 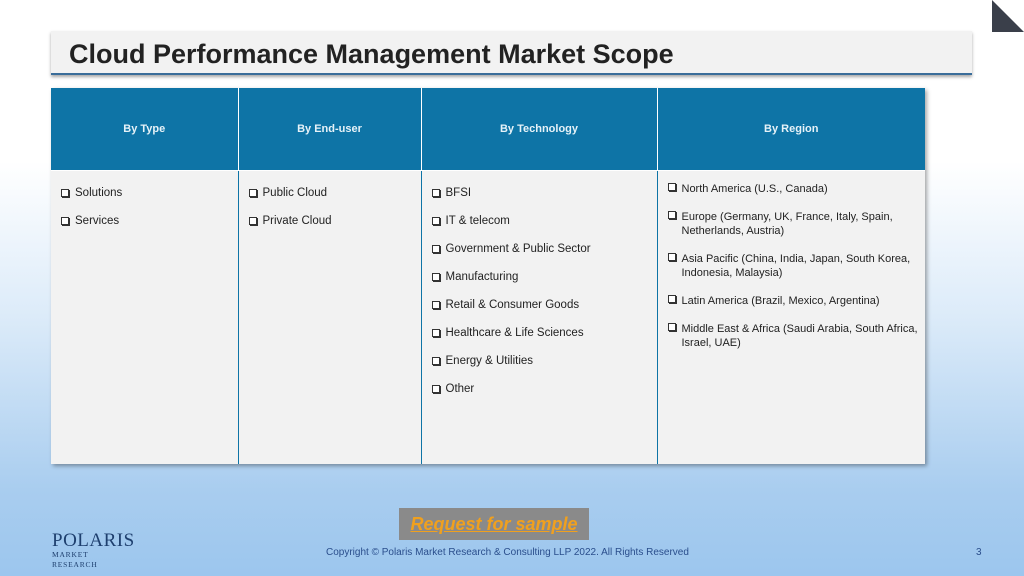 I want to click on list-item: Energy & Utilities, so click(x=541, y=361).